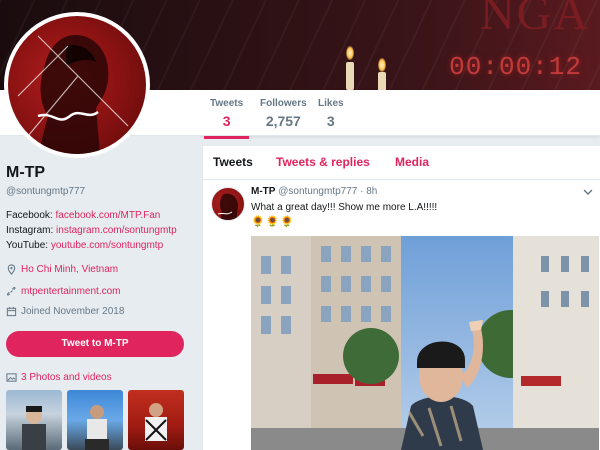  Describe the element at coordinates (327, 191) in the screenshot. I see `tweet-handle-time: @sontungmtp777 · 8h` at that location.